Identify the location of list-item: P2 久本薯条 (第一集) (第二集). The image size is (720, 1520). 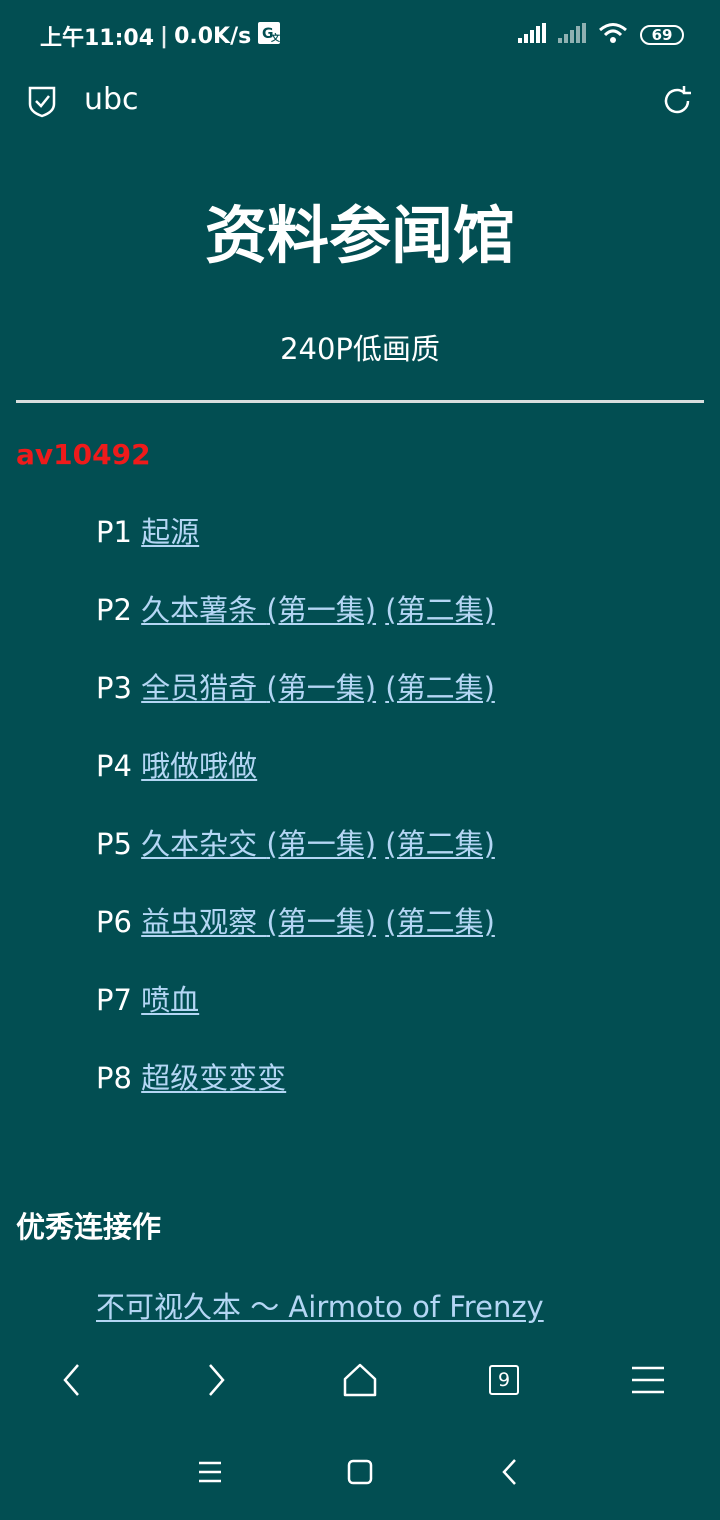
(295, 627).